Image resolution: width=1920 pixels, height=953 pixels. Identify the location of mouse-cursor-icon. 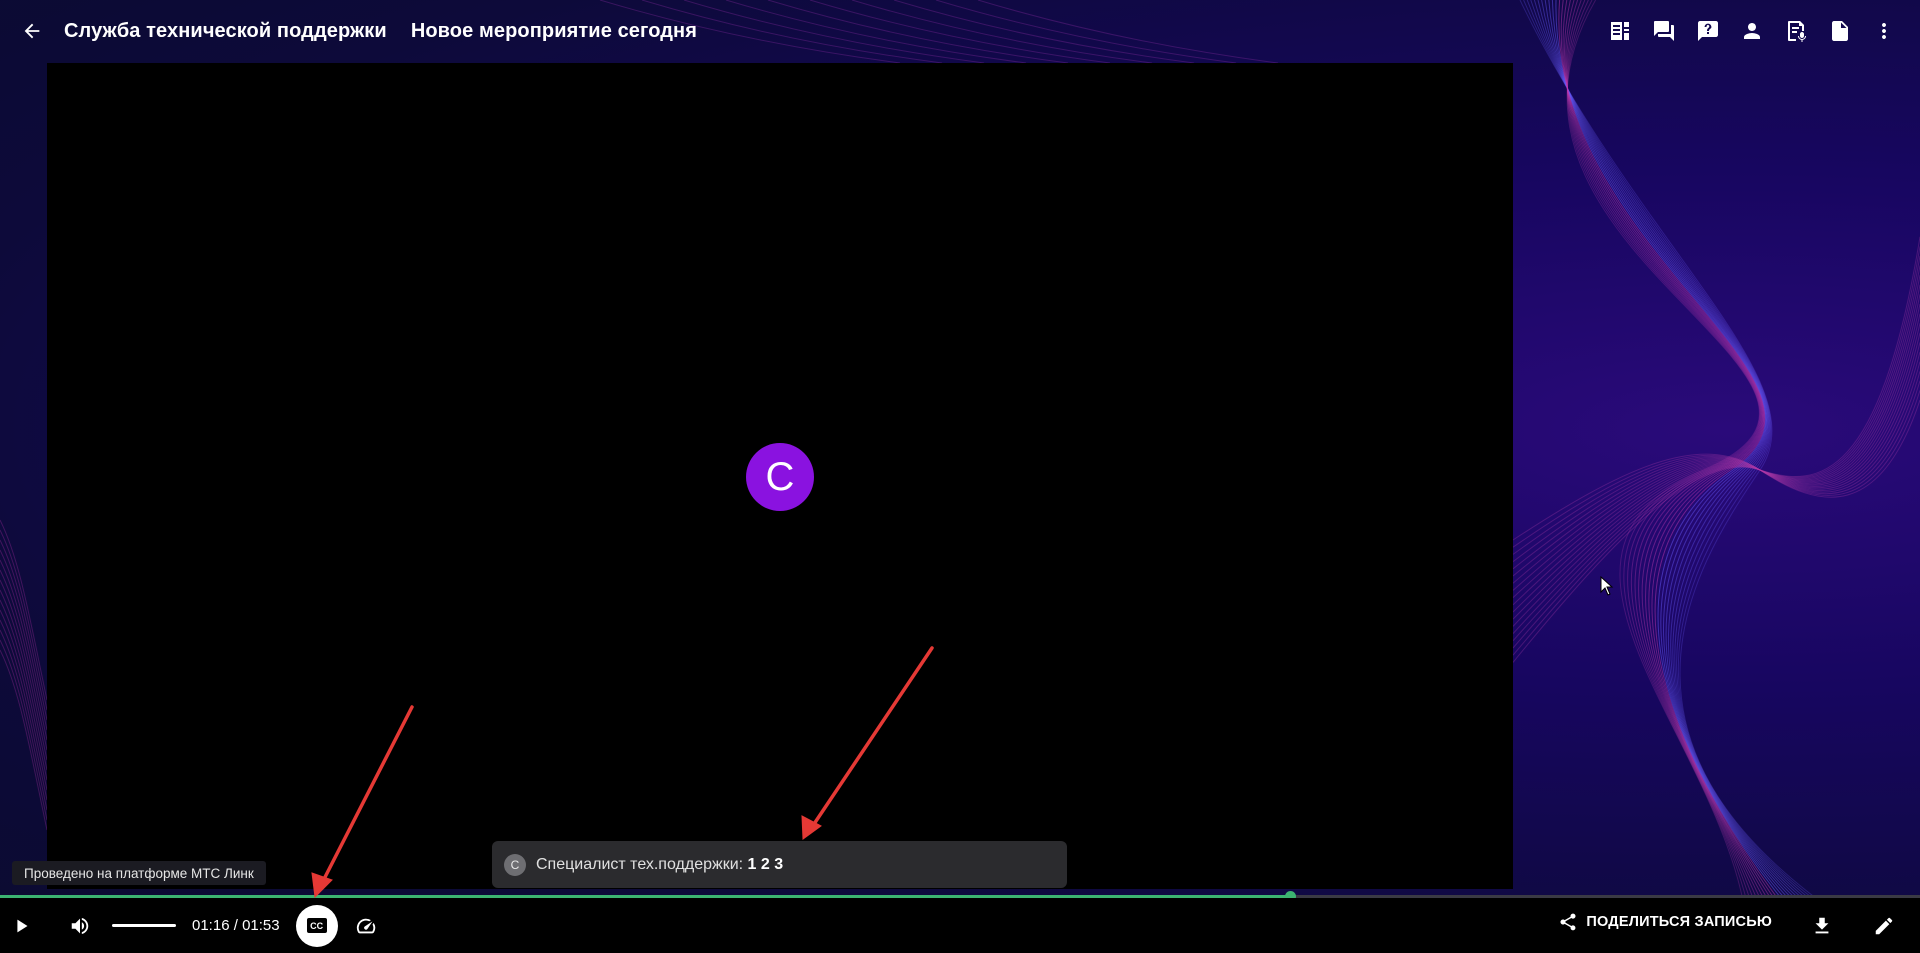
(1607, 586).